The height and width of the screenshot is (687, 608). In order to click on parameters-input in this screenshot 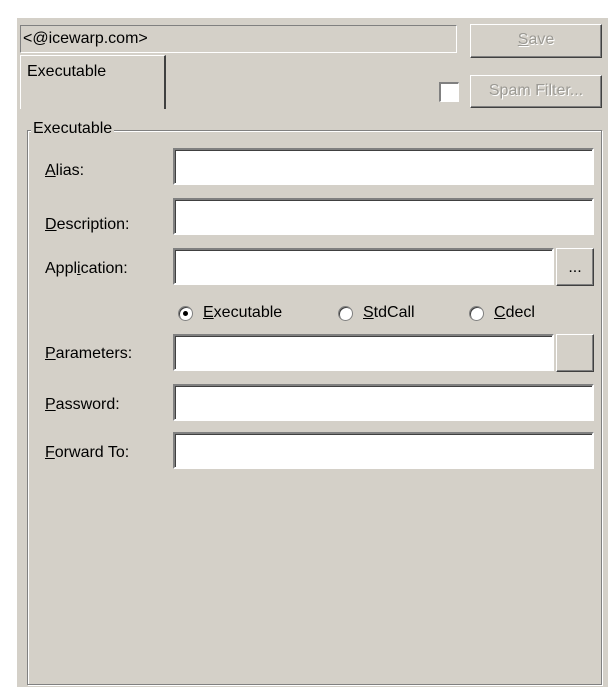, I will do `click(363, 352)`.